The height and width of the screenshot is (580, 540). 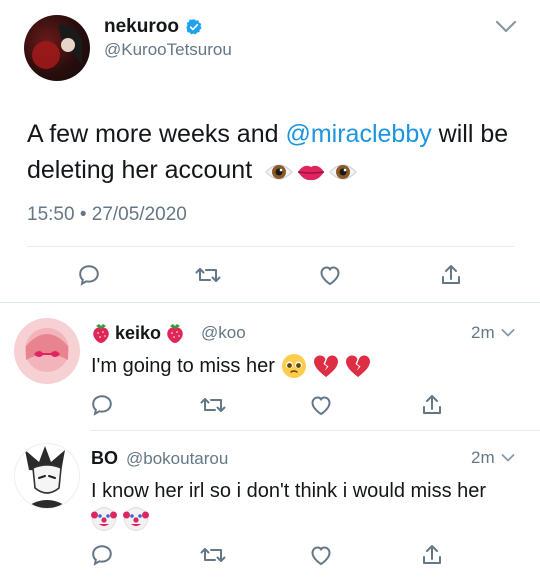 I want to click on reply-avatar-bo, so click(x=47, y=476).